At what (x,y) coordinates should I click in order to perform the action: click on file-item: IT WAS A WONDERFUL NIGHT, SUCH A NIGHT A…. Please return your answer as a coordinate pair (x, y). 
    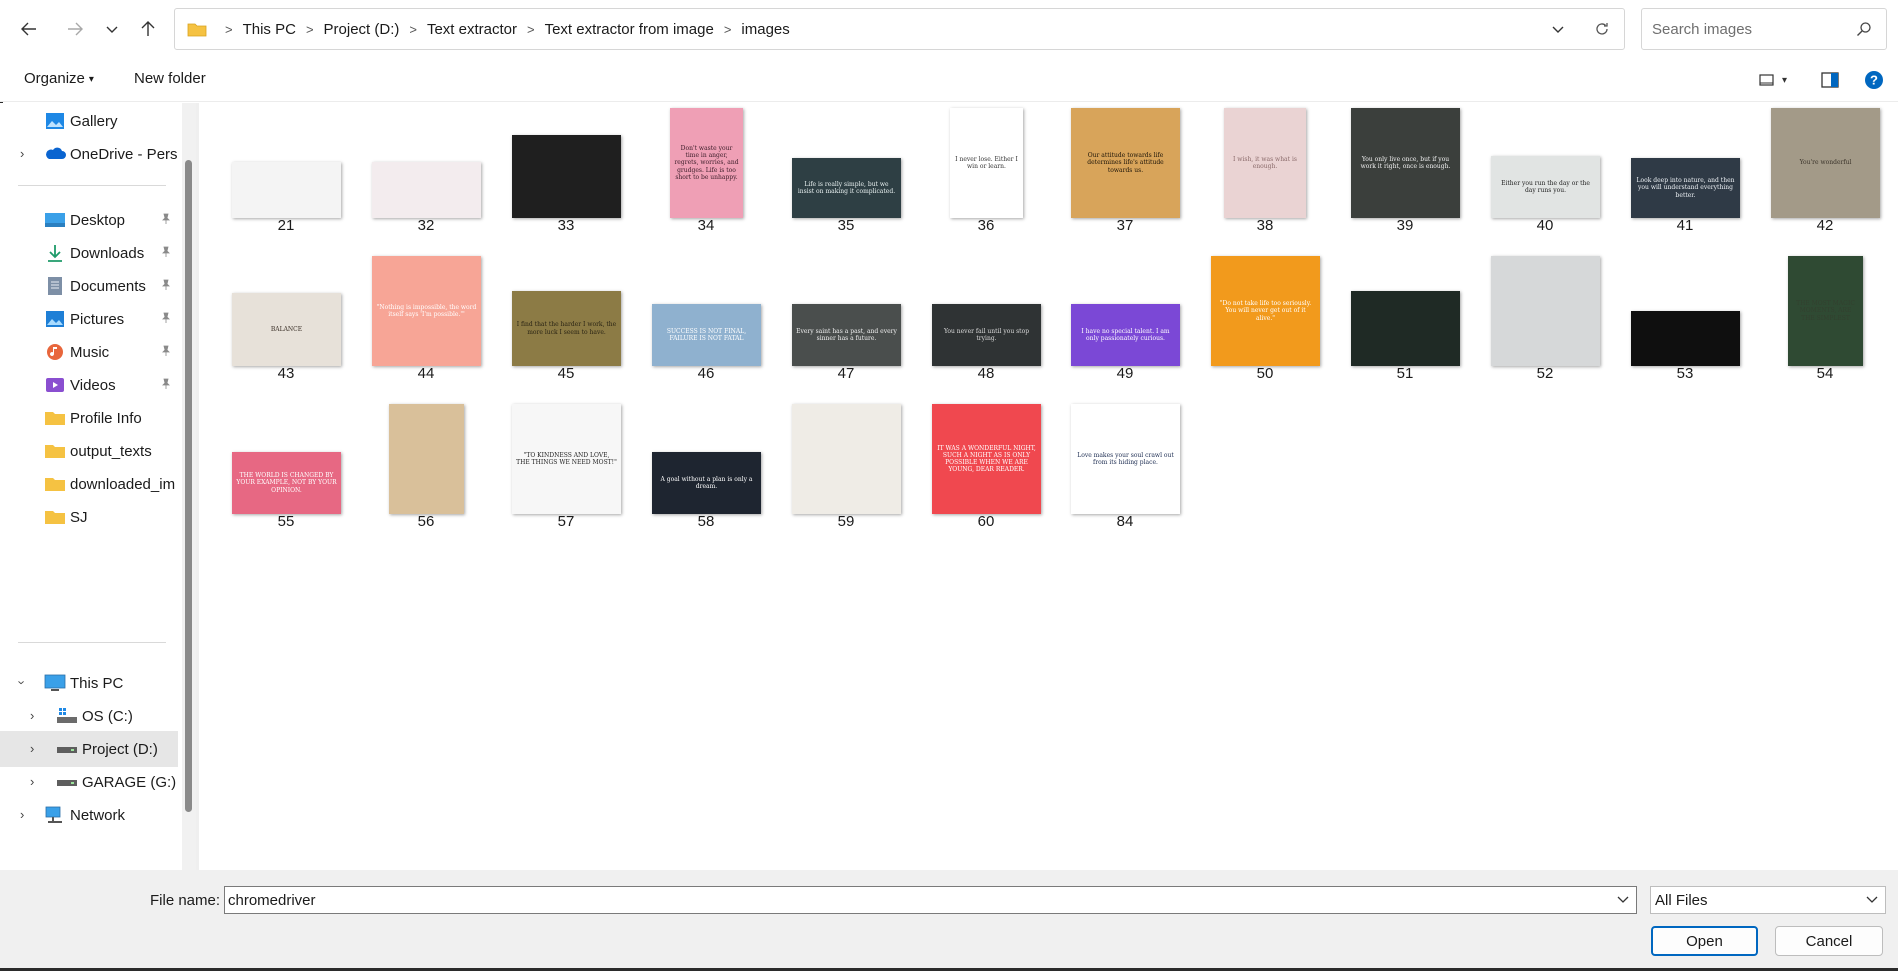
    Looking at the image, I should click on (986, 469).